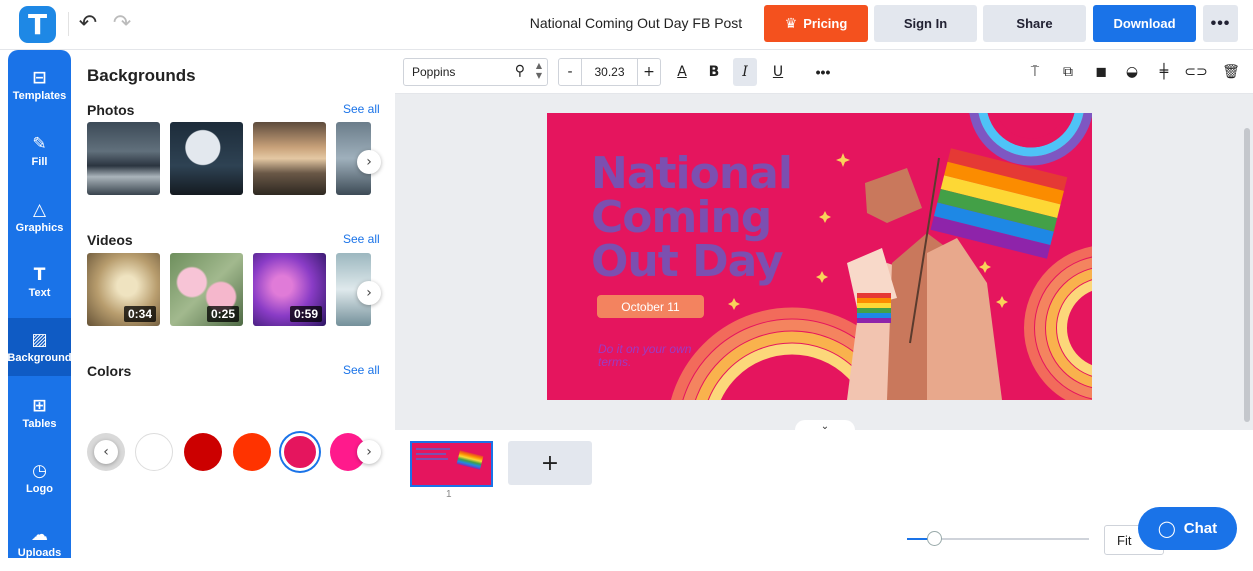 The image size is (1253, 571). I want to click on chat-button: ◯ Chat, so click(1187, 528).